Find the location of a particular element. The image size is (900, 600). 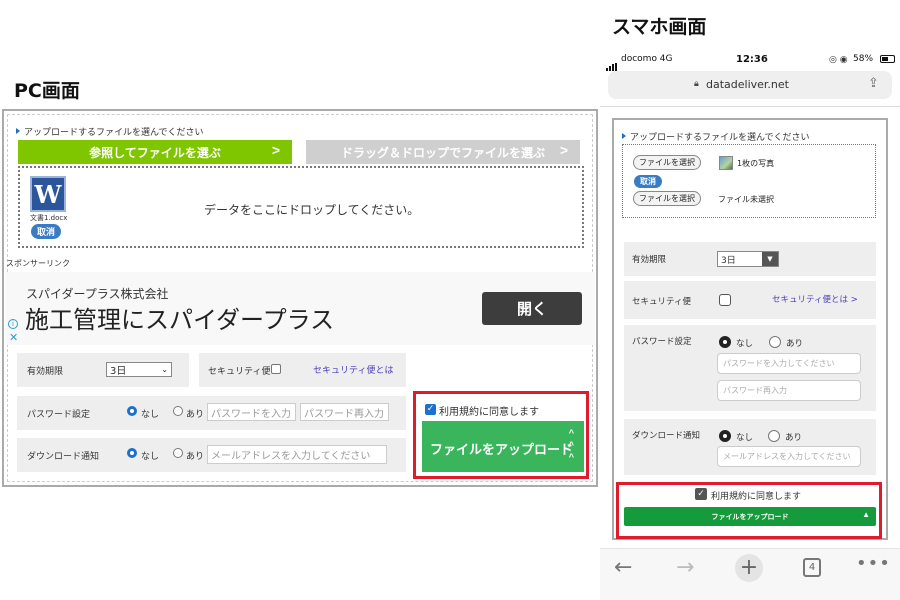

drop-zone-text: データをここにドロップしてください。 is located at coordinates (312, 210).